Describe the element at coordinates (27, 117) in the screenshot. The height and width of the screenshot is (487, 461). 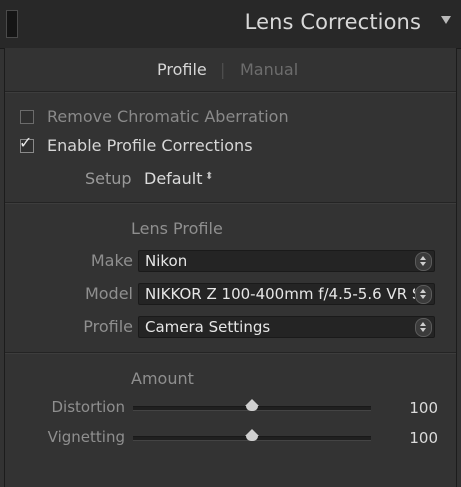
I see `remove-chromatic-aberration-checkbox` at that location.